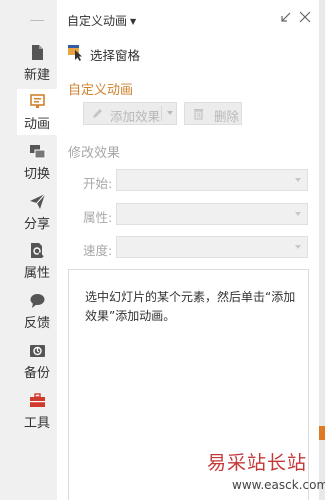 The height and width of the screenshot is (500, 325). What do you see at coordinates (212, 214) in the screenshot?
I see `property-select` at bounding box center [212, 214].